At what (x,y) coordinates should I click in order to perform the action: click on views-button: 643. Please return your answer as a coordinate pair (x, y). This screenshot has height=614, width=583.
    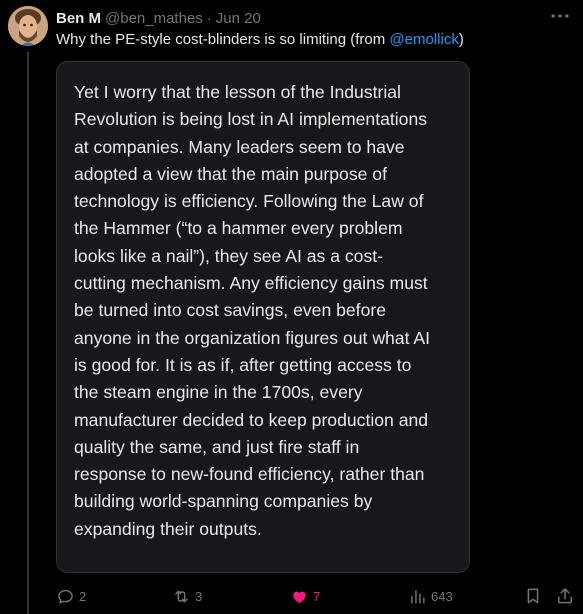
    Looking at the image, I should click on (430, 596).